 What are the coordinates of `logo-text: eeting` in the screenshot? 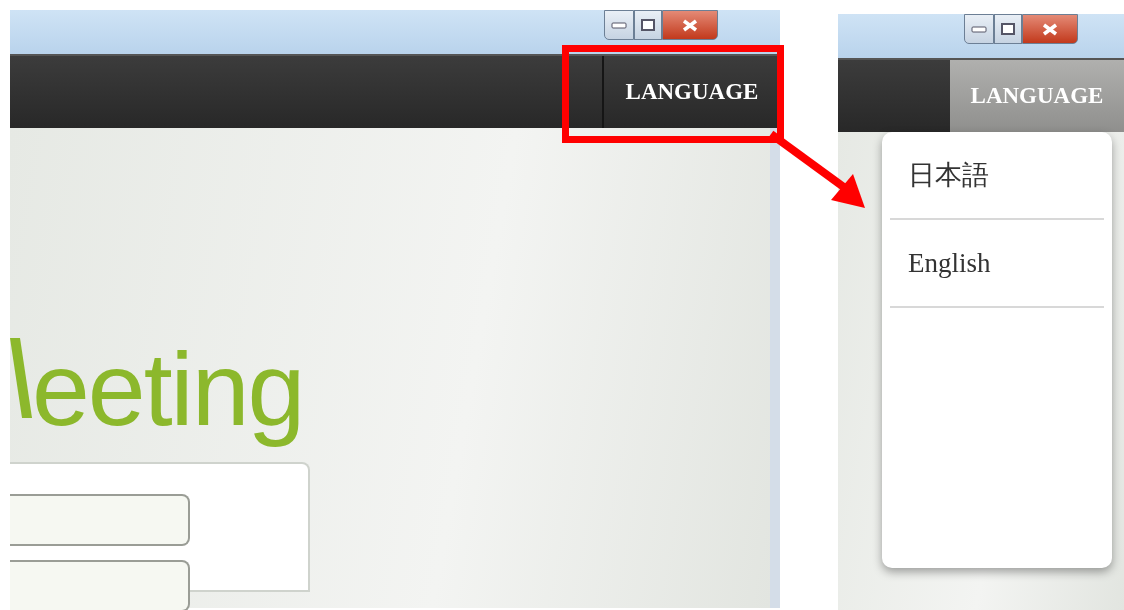 It's located at (168, 389).